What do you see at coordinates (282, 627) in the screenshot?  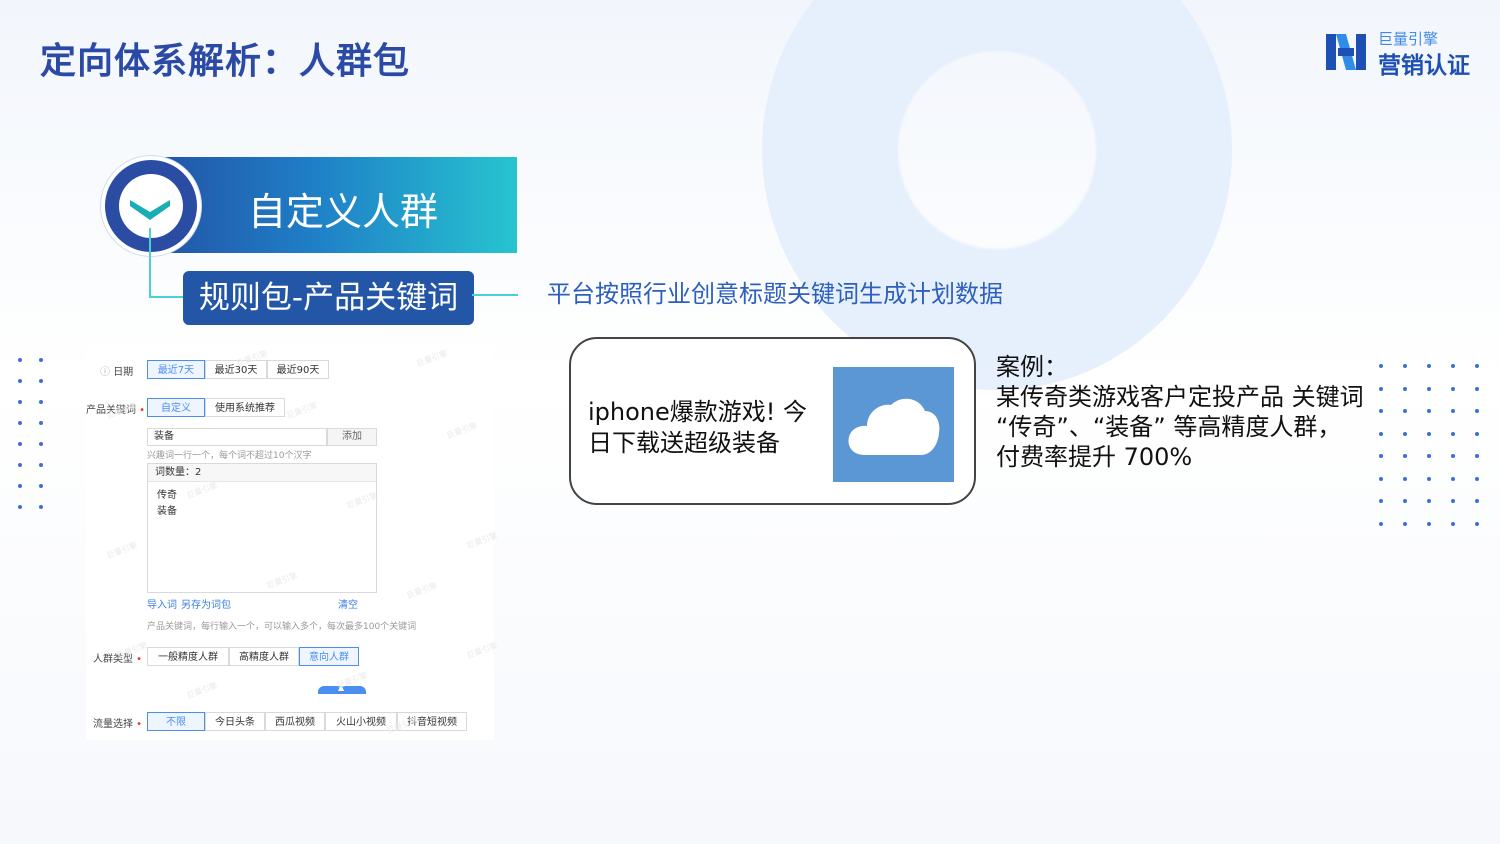 I see `keyword-hint: 产品关键词，每行输入一个，可以输入多个，每次最多100个关键词` at bounding box center [282, 627].